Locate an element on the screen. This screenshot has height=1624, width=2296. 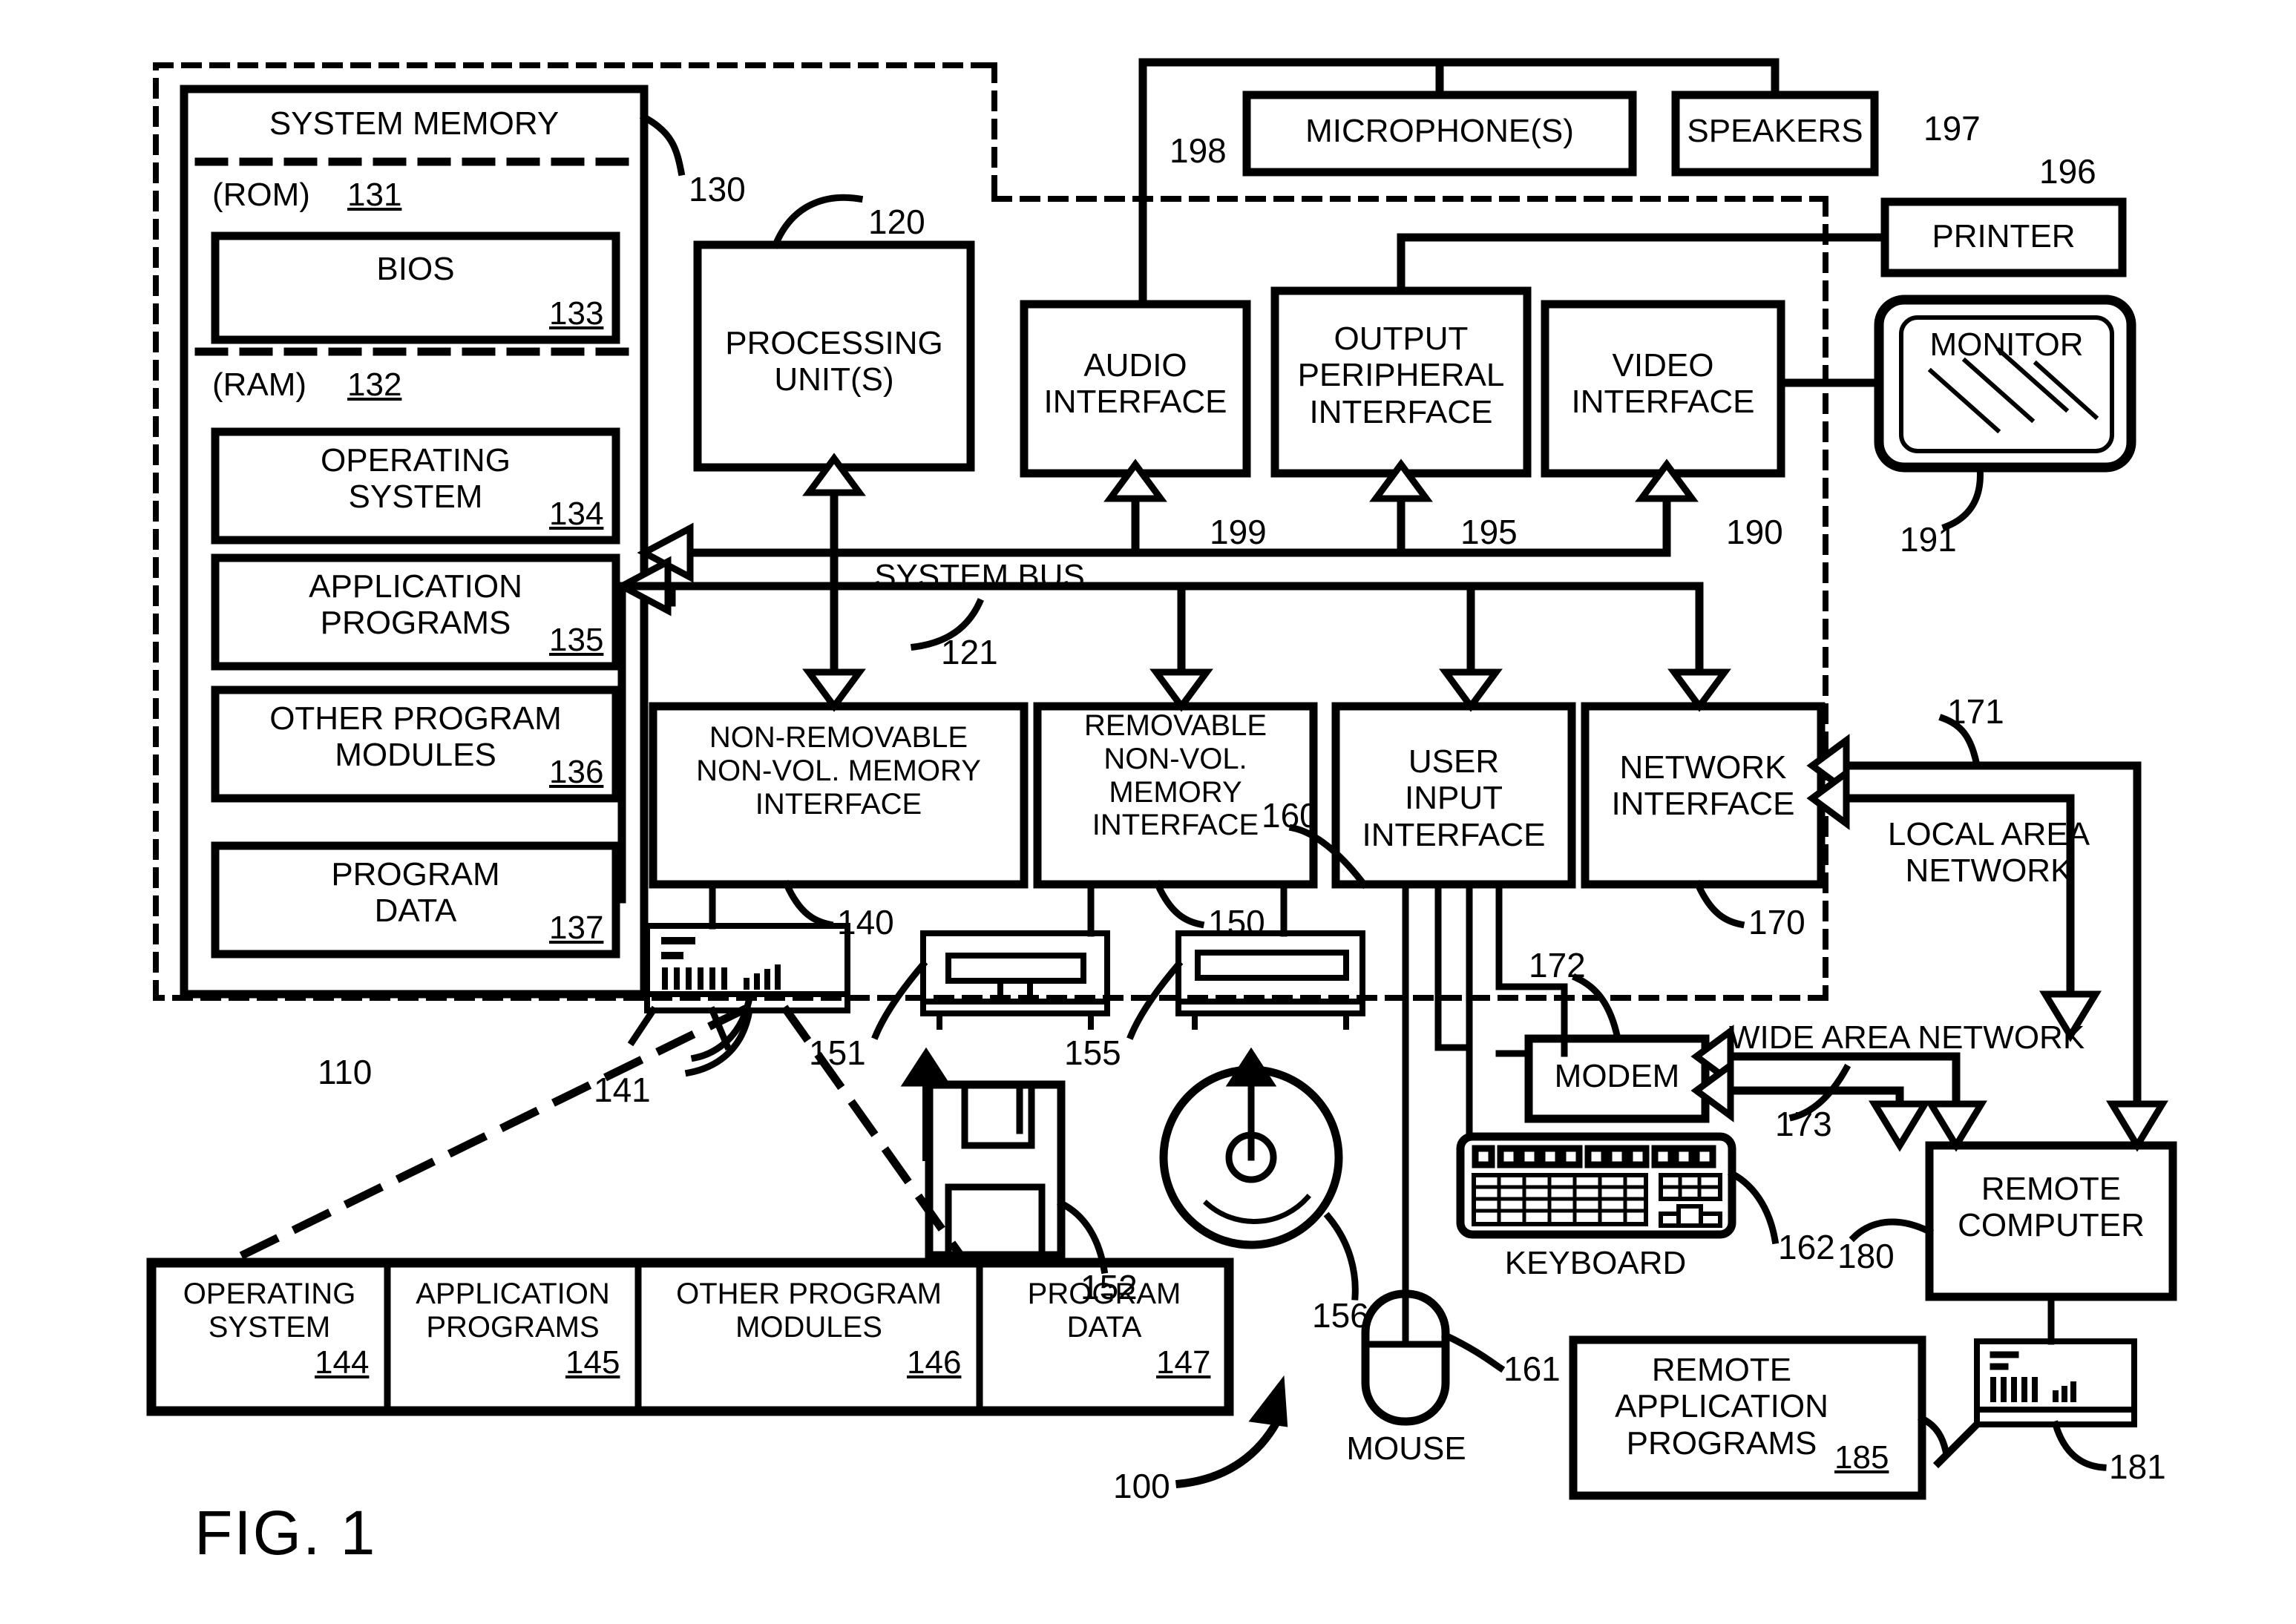
disk-program-data-label: PROGRAM DATA is located at coordinates (1104, 1311).